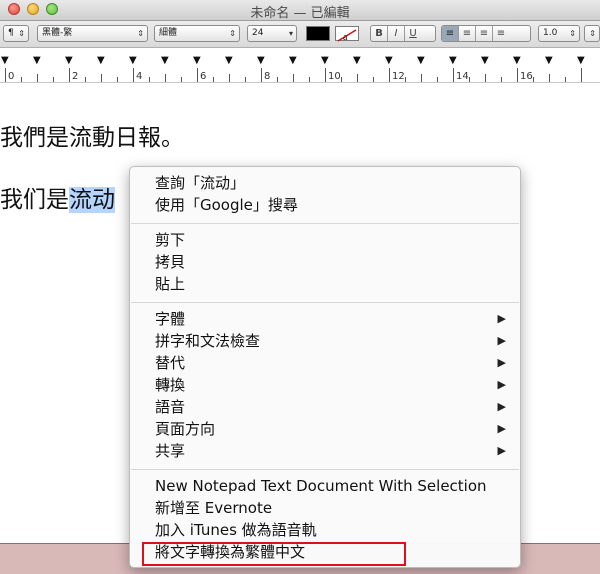 This screenshot has width=600, height=574. Describe the element at coordinates (267, 76) in the screenshot. I see `ruler-label: 8` at that location.